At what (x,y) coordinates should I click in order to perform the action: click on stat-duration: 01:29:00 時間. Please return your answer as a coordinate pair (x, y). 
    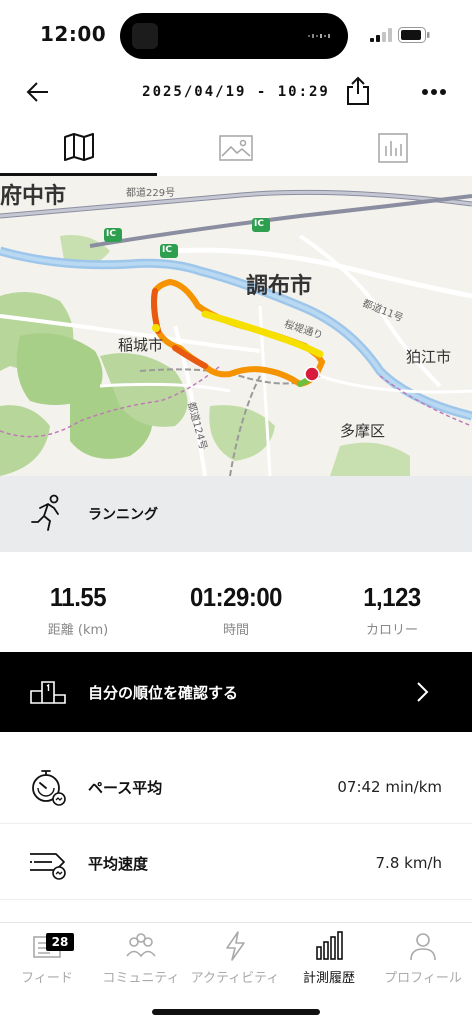
    Looking at the image, I should click on (236, 610).